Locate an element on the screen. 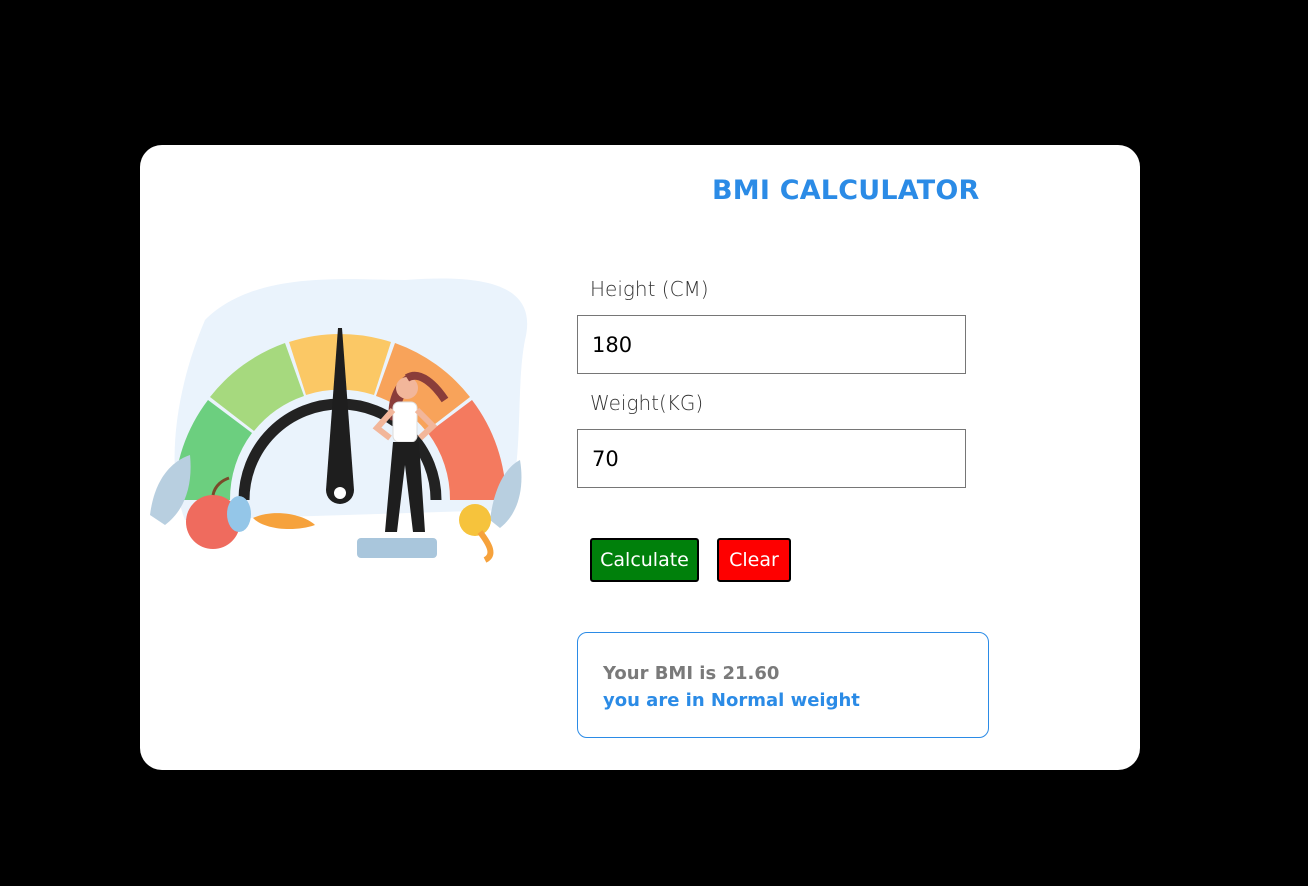 The image size is (1308, 886). weight-label: Weight(KG) is located at coordinates (647, 403).